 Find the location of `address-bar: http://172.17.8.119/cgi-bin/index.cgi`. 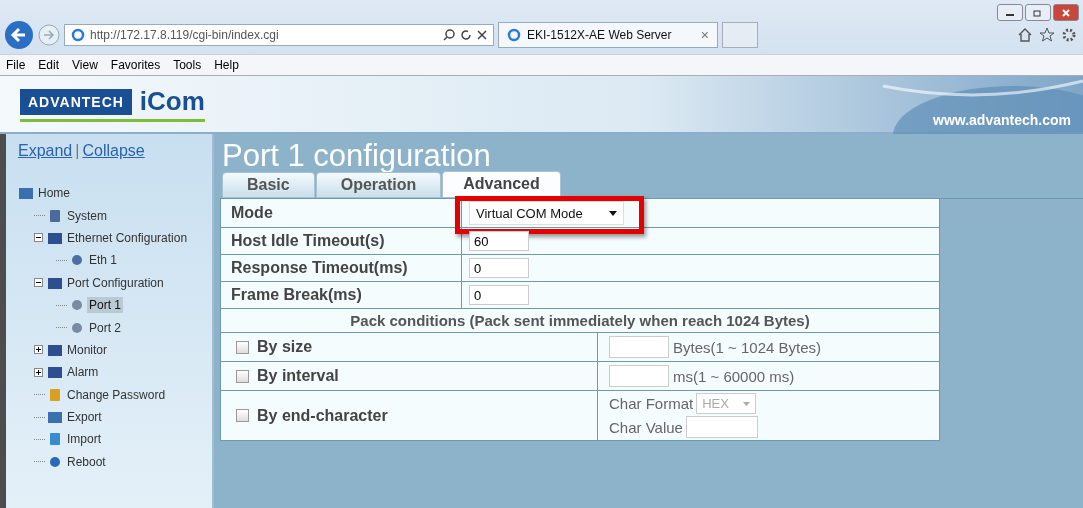

address-bar: http://172.17.8.119/cgi-bin/index.cgi is located at coordinates (279, 35).